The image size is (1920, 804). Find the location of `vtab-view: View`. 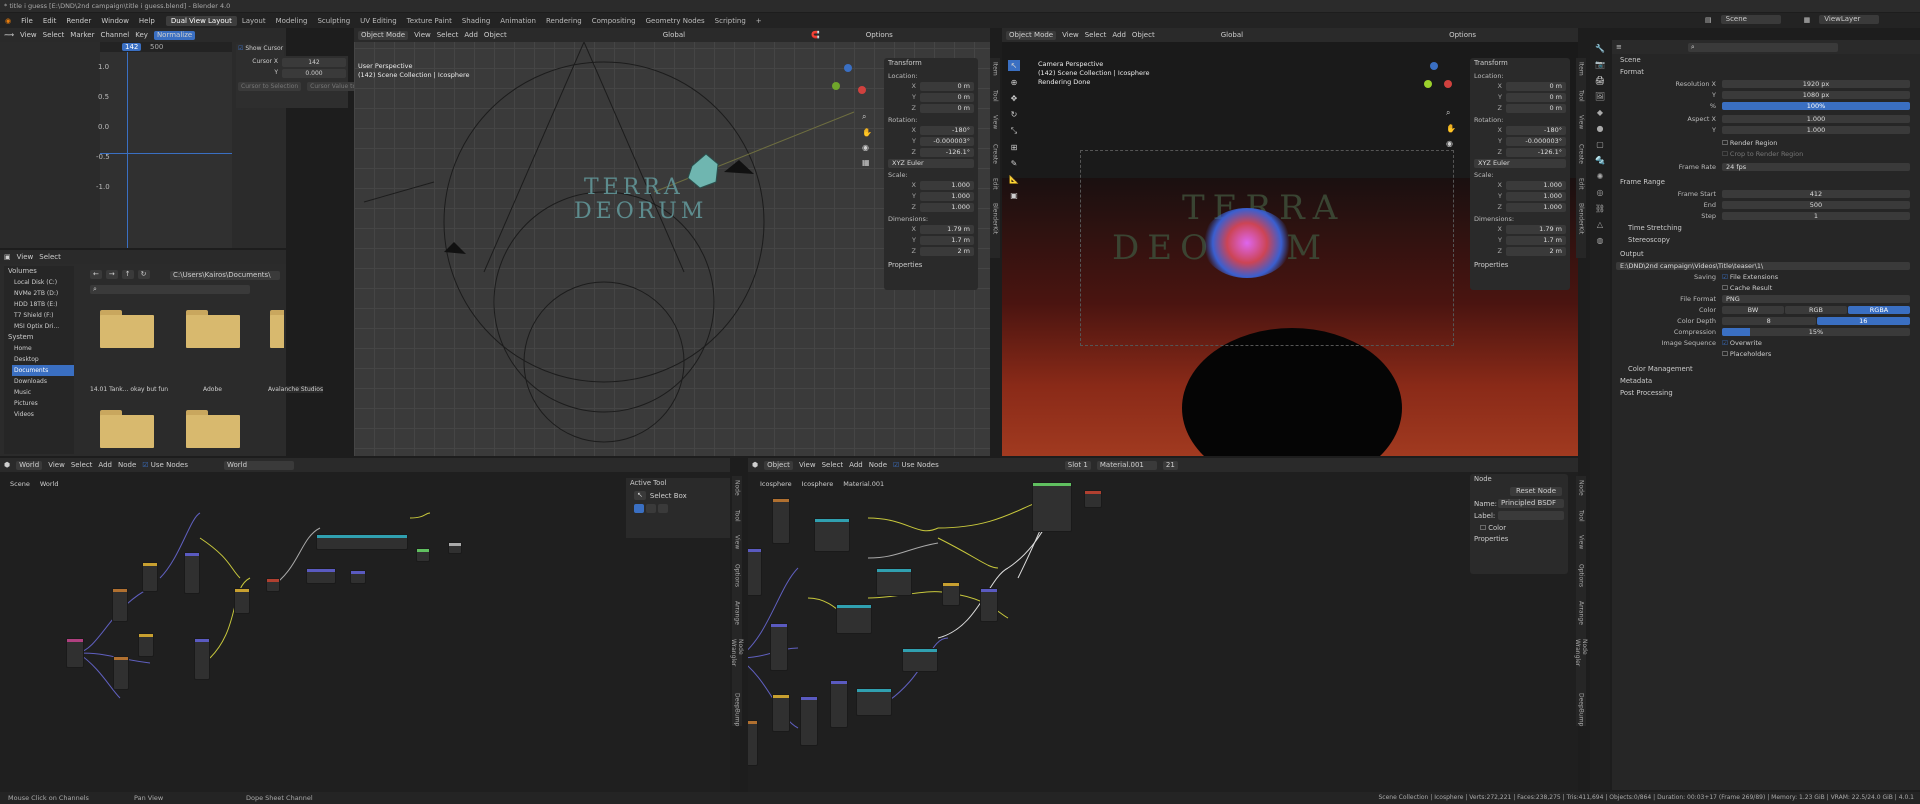

vtab-view: View is located at coordinates (737, 542).